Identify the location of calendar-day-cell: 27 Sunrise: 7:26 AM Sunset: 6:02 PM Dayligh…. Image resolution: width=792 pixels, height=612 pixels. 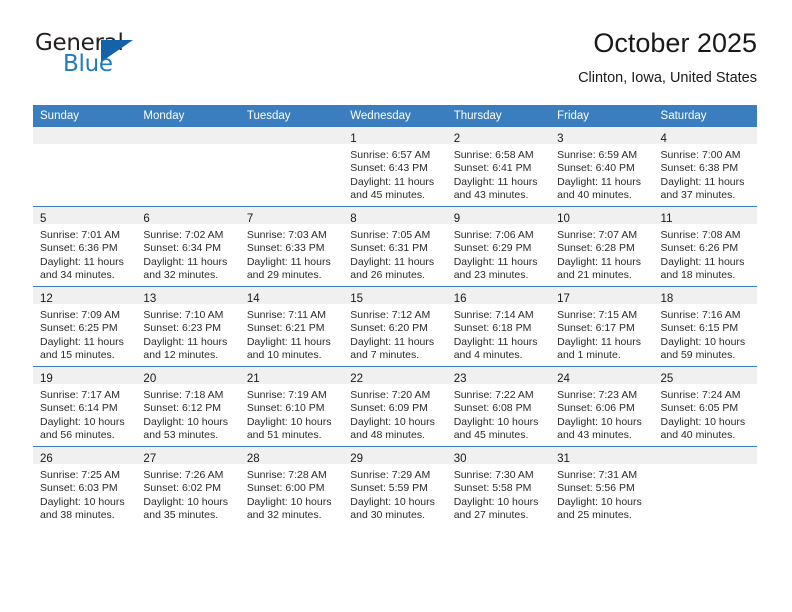
(188, 486).